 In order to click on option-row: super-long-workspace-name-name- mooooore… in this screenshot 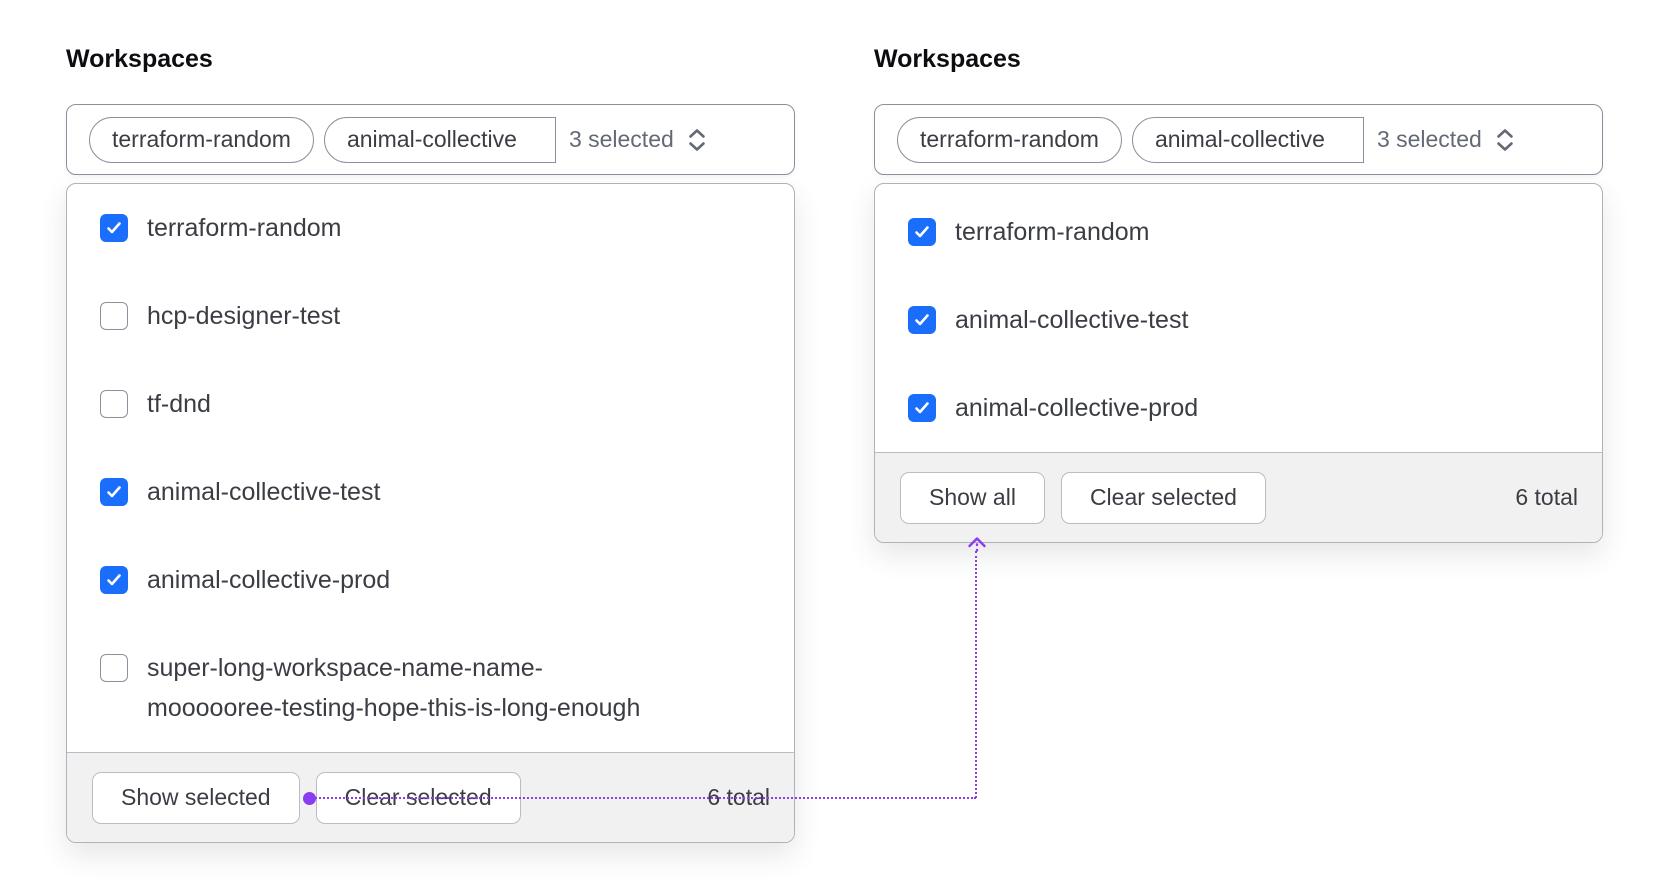, I will do `click(430, 688)`.